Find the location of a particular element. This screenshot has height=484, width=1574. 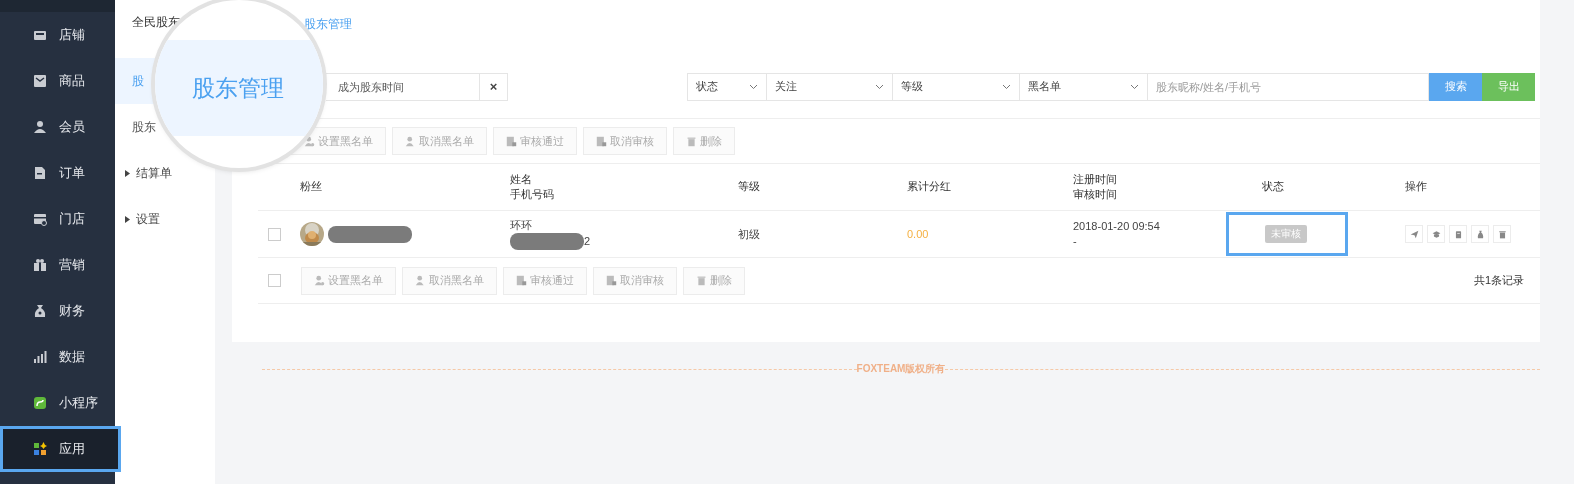

mini-program-icon is located at coordinates (40, 403).